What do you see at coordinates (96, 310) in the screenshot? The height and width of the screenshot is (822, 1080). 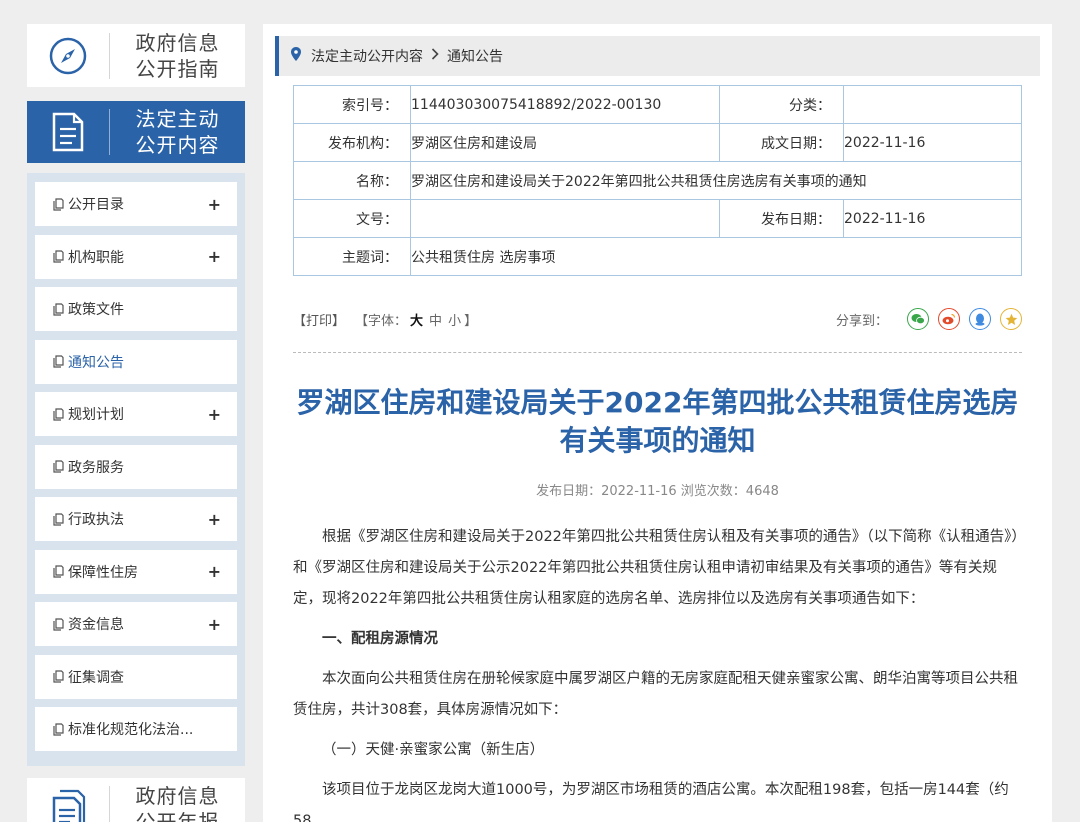 I see `sidebar-item-label: 政策文件` at bounding box center [96, 310].